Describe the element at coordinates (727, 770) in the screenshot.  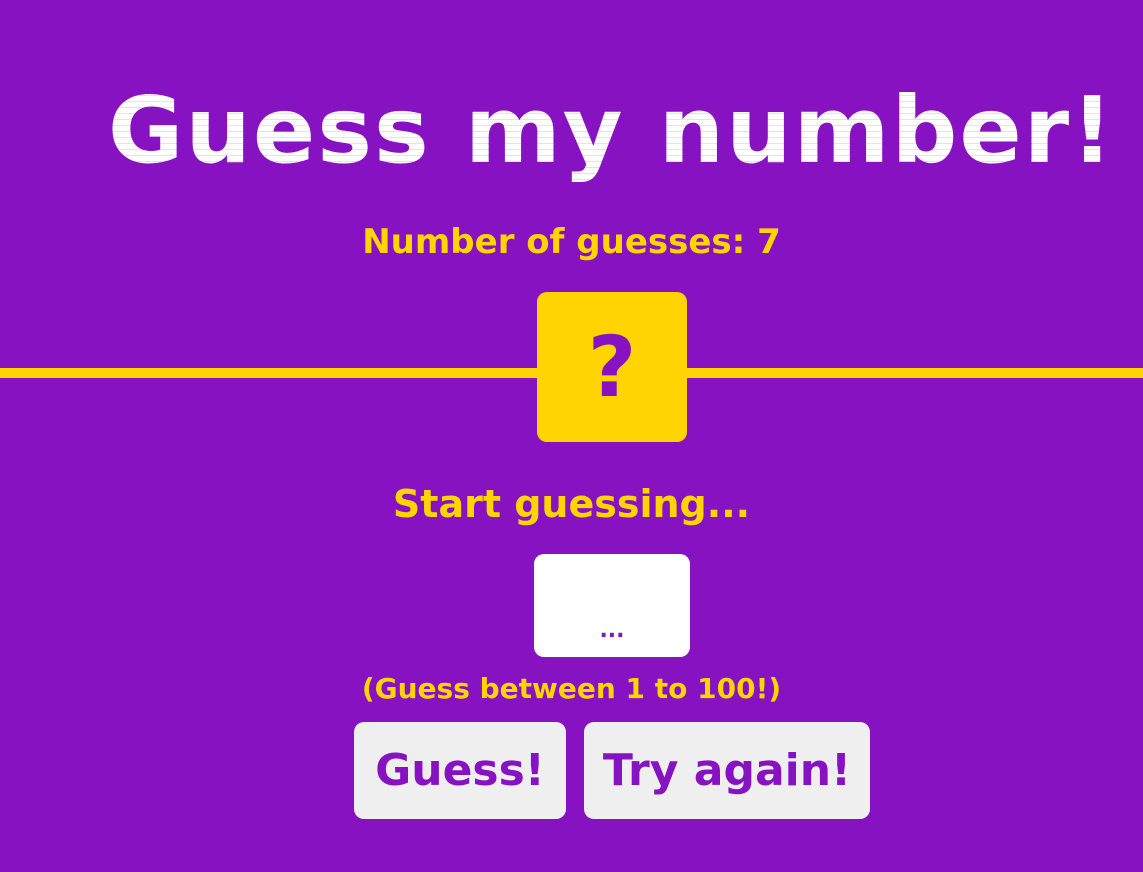
I see `try-again-button: Try again!` at that location.